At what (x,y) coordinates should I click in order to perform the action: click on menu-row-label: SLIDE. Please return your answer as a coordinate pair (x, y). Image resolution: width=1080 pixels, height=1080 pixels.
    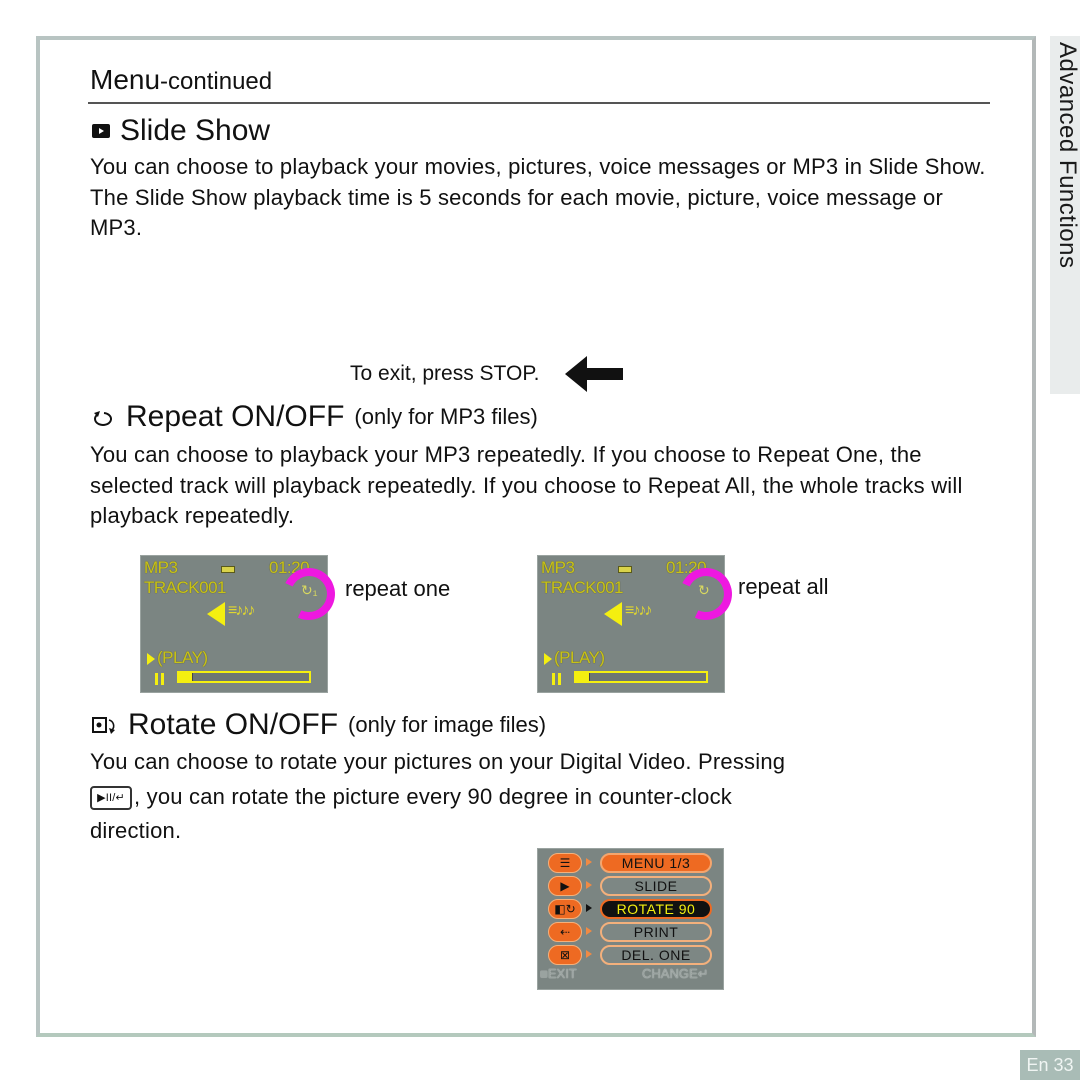
    Looking at the image, I should click on (656, 886).